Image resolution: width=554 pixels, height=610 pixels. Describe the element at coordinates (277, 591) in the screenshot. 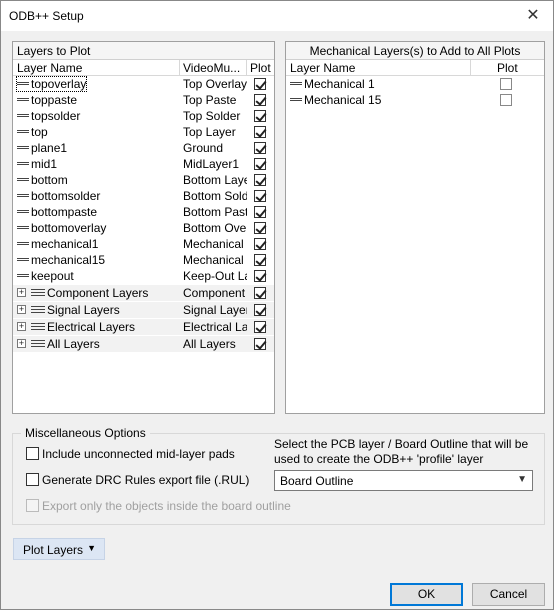

I see `dialog-footer: OK Cancel` at that location.